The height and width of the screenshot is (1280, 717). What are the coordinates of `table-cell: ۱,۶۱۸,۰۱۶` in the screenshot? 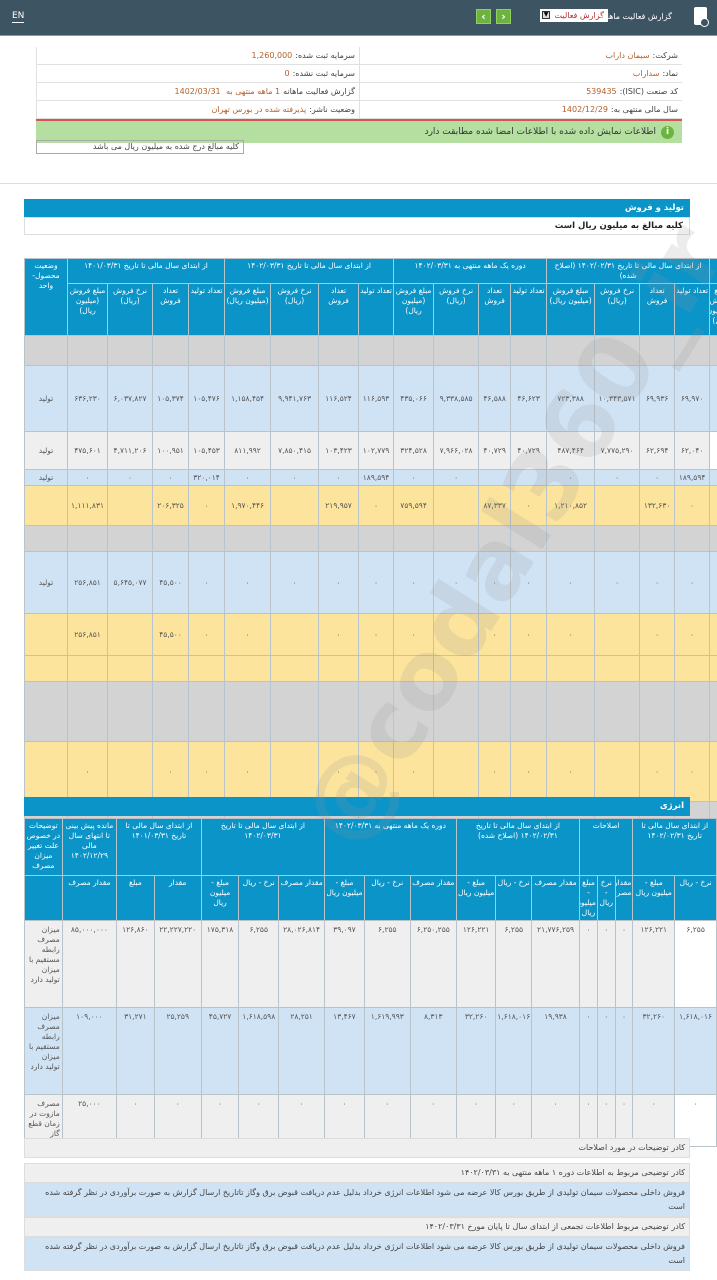 It's located at (695, 1051).